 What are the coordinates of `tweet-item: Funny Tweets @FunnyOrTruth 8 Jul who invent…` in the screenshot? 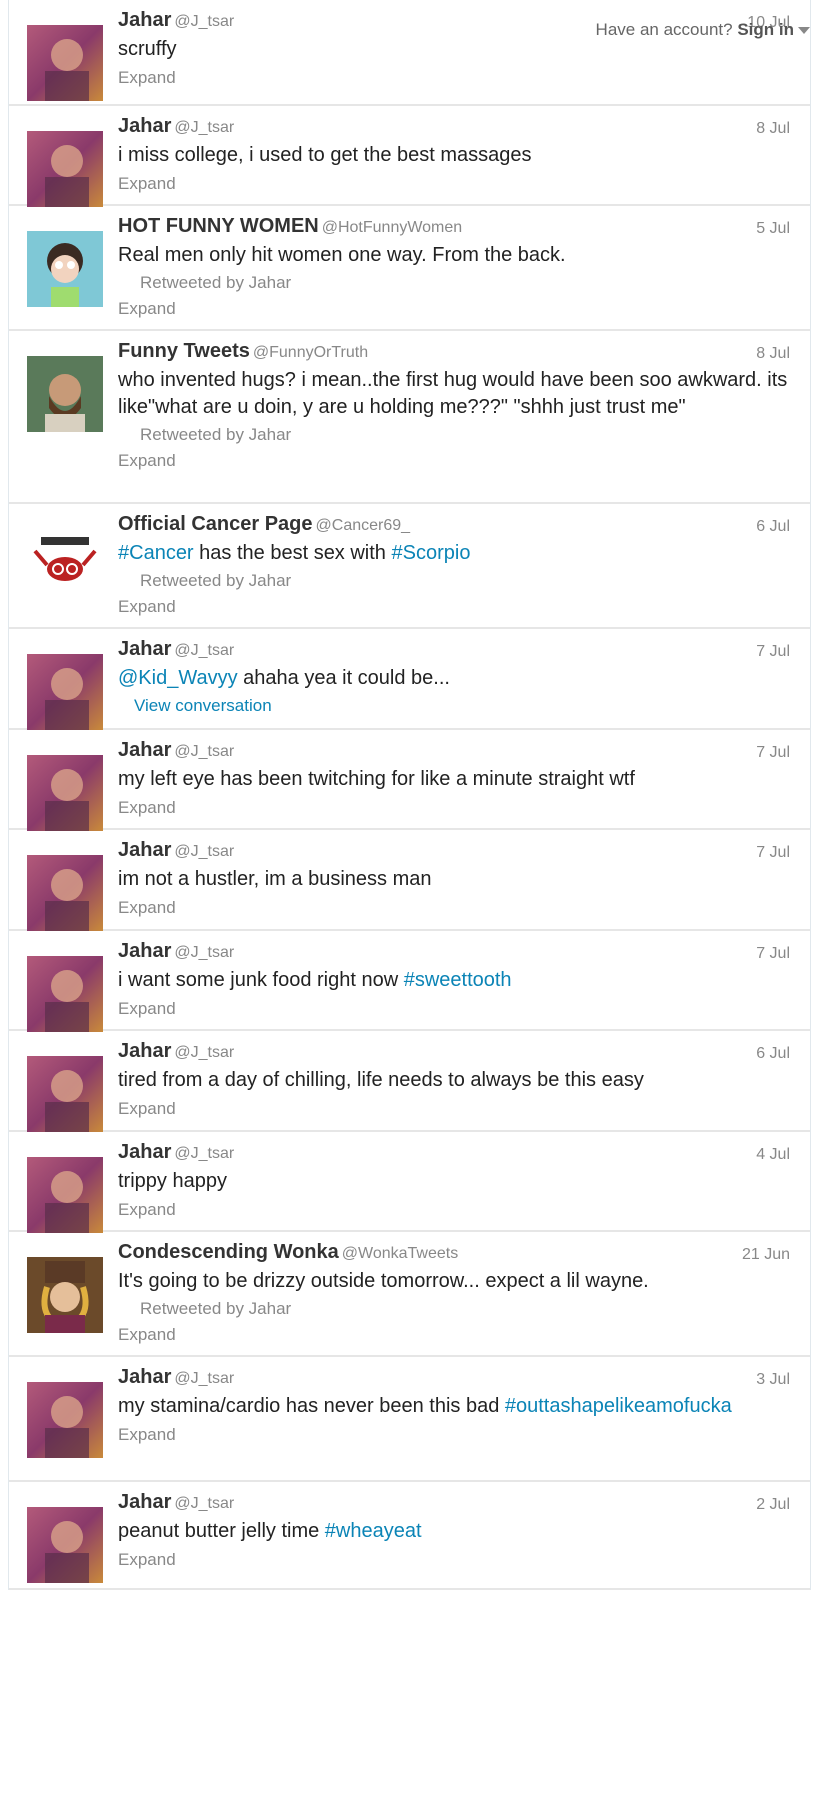 It's located at (409, 417).